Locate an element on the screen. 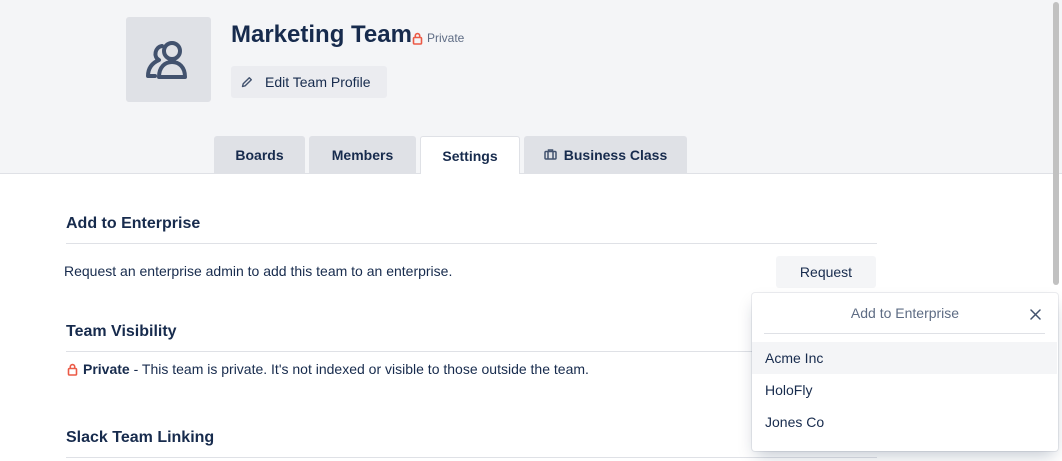 The height and width of the screenshot is (461, 1062). tab-members-label: Members is located at coordinates (362, 154).